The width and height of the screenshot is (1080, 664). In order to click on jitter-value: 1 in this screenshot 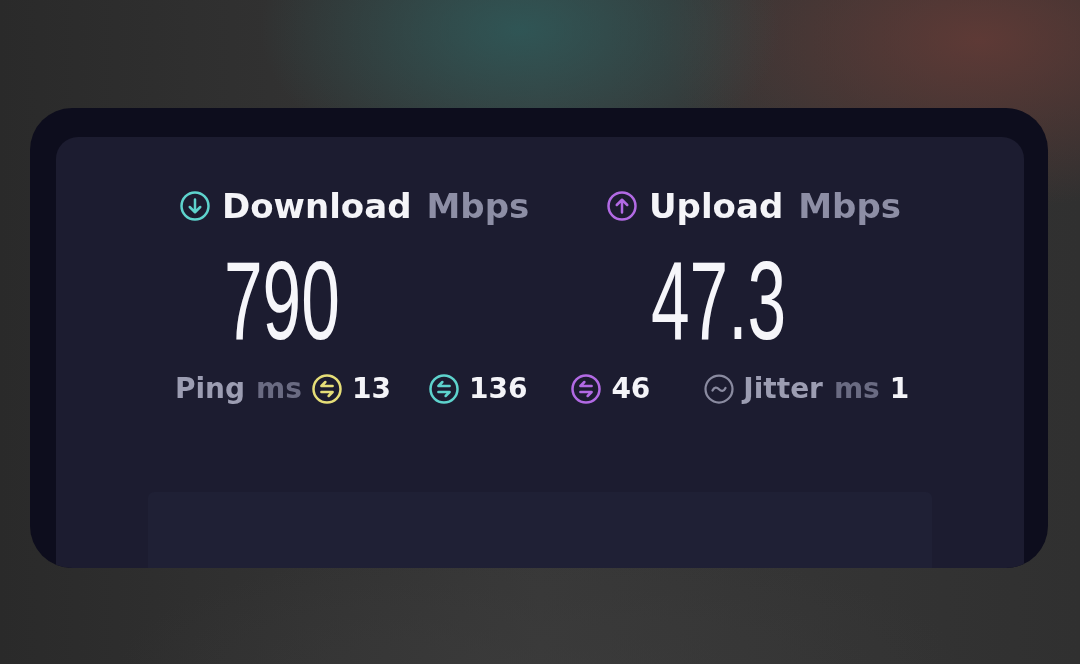, I will do `click(899, 389)`.